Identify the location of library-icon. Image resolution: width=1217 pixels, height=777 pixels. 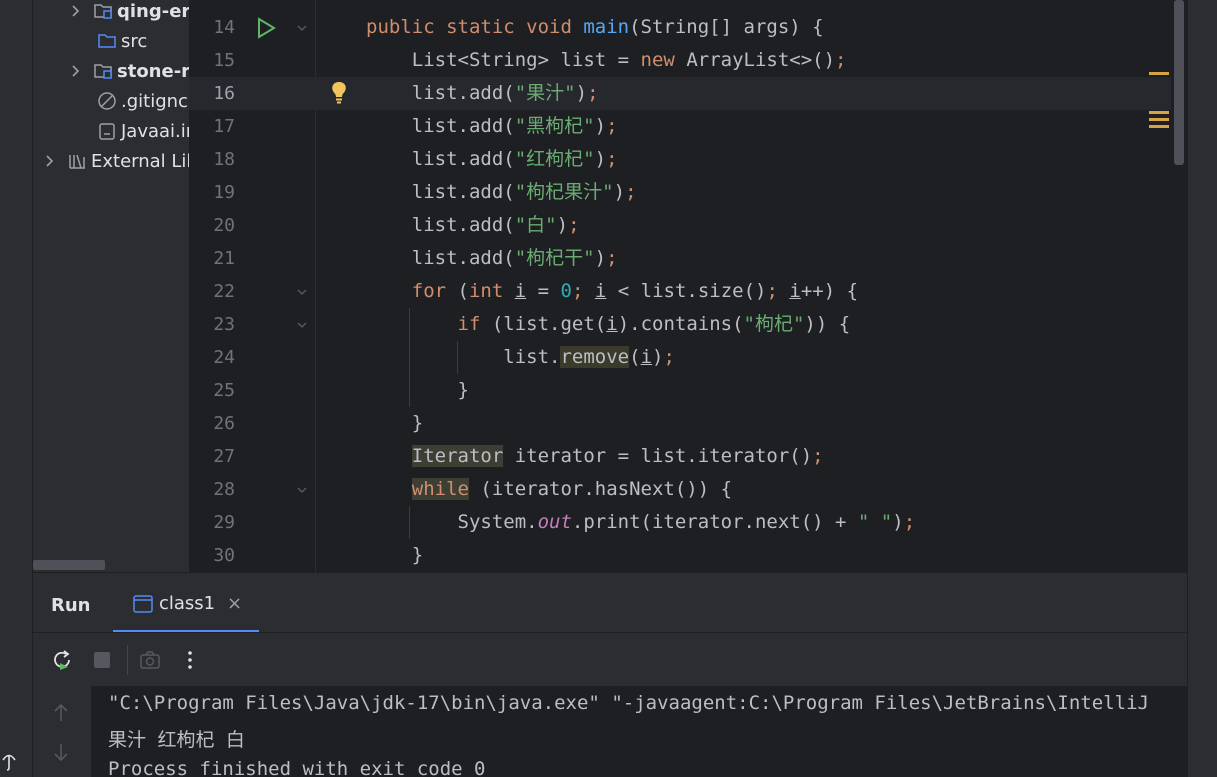
(77, 161).